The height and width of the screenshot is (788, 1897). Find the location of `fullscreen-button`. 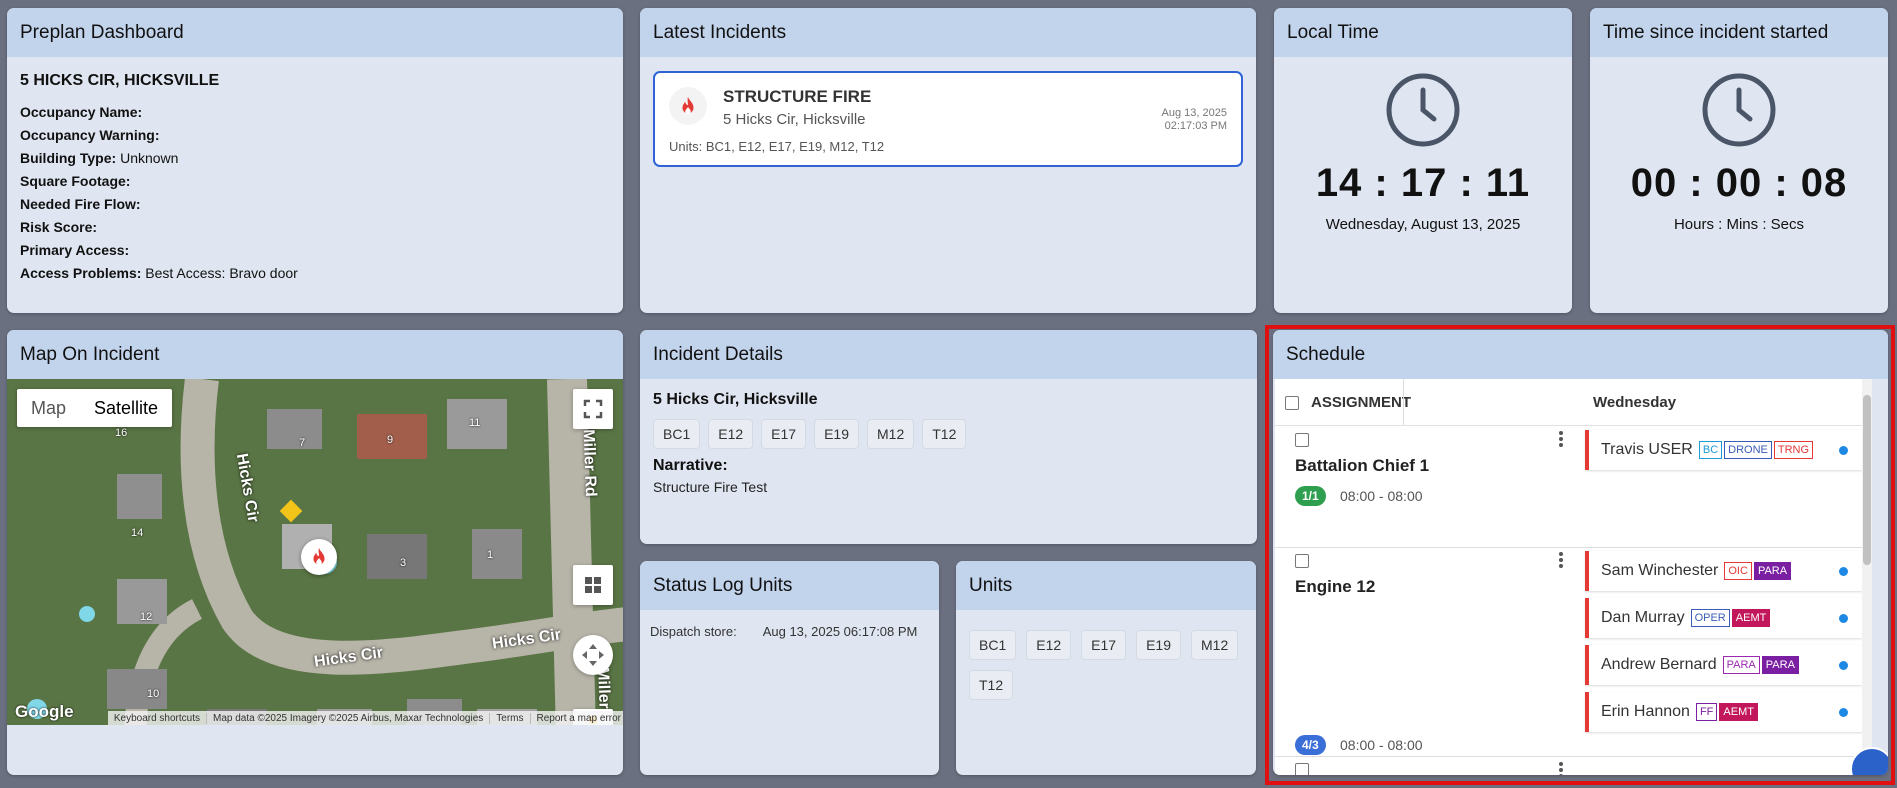

fullscreen-button is located at coordinates (593, 409).